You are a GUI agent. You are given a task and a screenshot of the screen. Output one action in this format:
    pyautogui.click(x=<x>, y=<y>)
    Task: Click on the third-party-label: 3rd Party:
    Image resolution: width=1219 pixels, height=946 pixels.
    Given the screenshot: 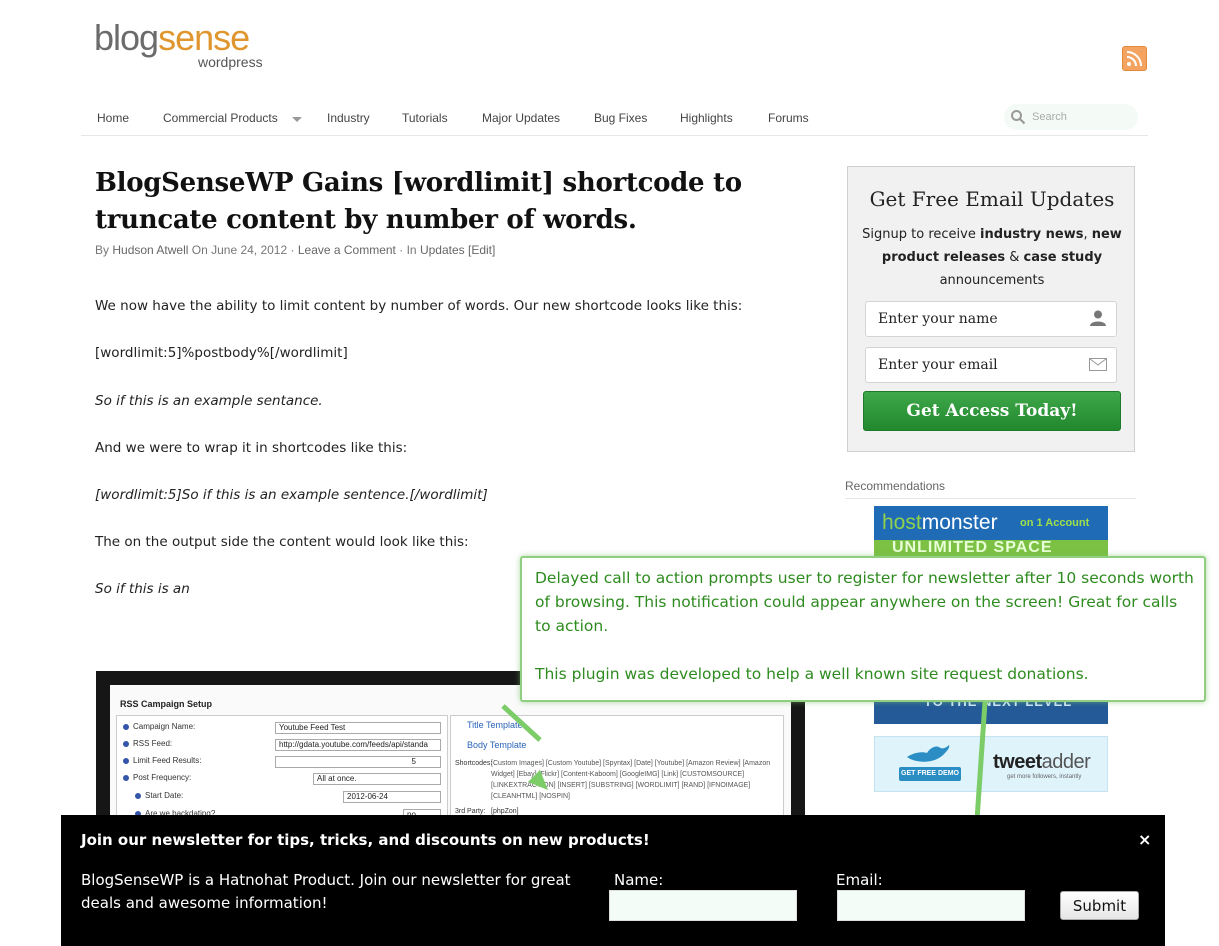 What is the action you would take?
    pyautogui.click(x=470, y=811)
    